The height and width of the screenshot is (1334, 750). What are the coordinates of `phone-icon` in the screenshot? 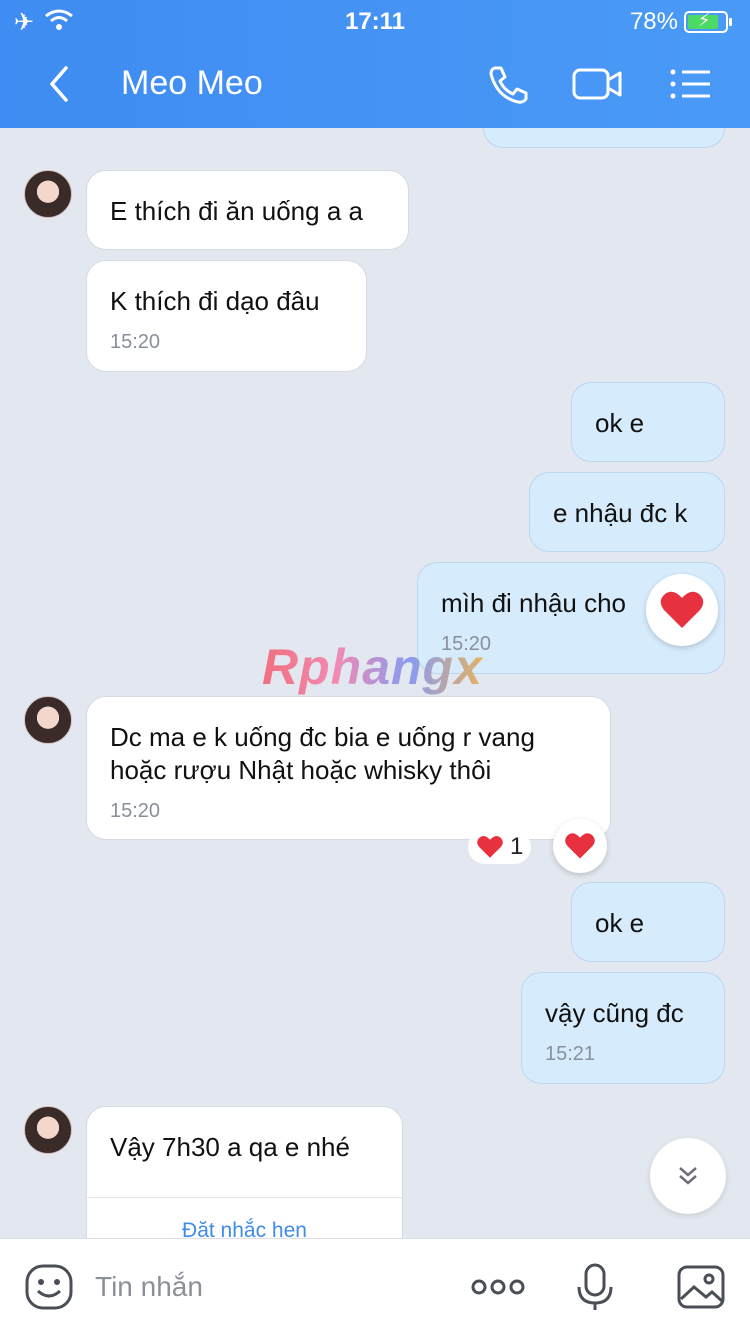 It's located at (508, 85).